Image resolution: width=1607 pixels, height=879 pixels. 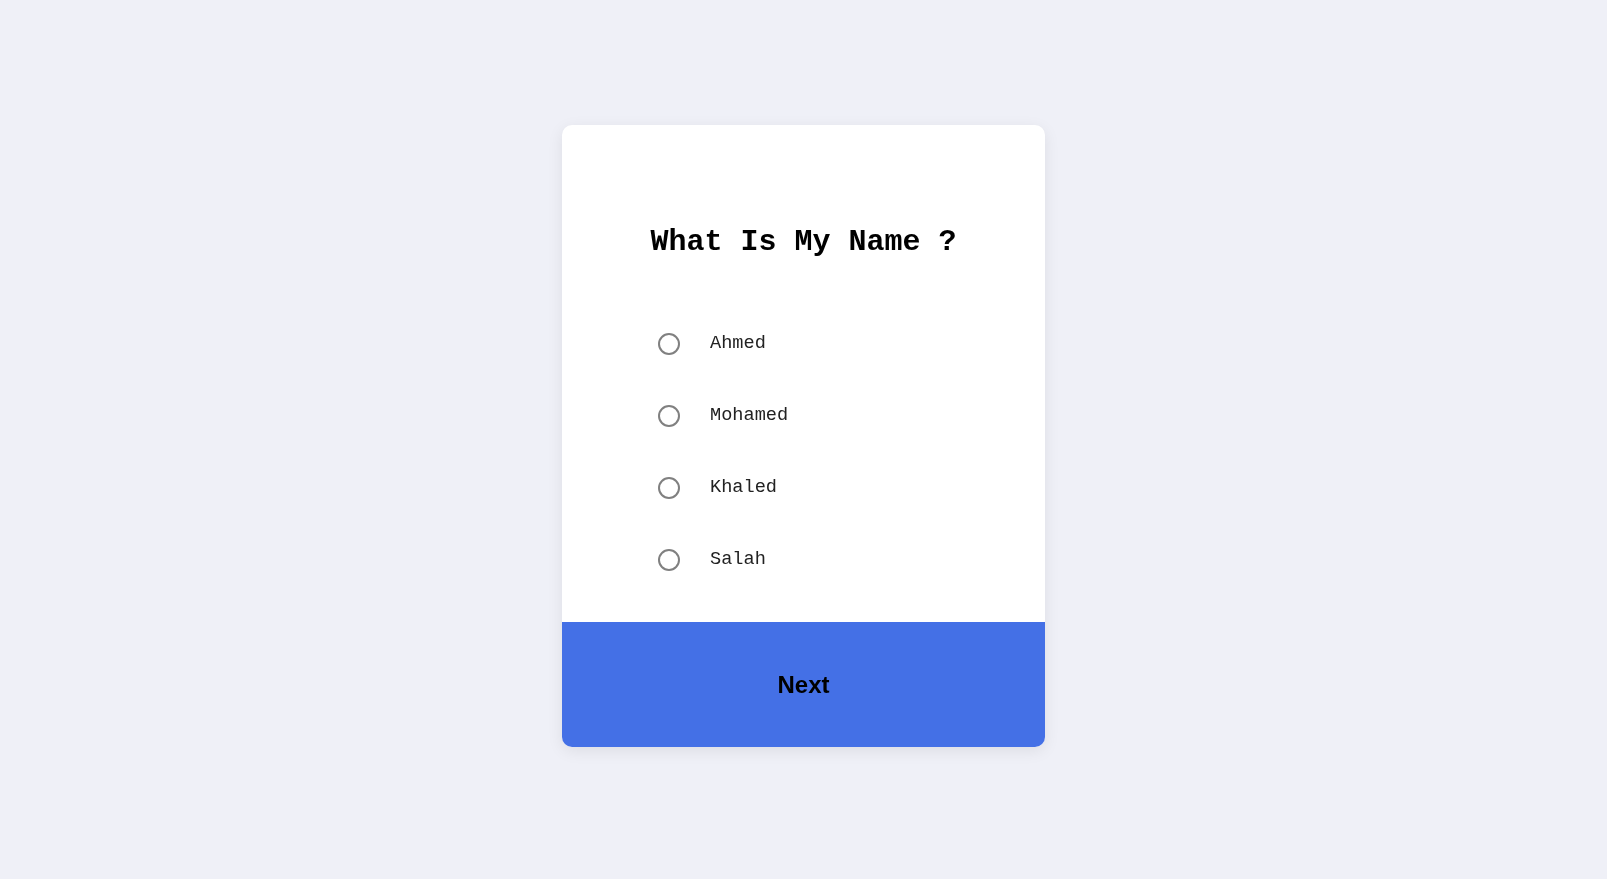 What do you see at coordinates (803, 242) in the screenshot?
I see `question-title: What Is My Name ?` at bounding box center [803, 242].